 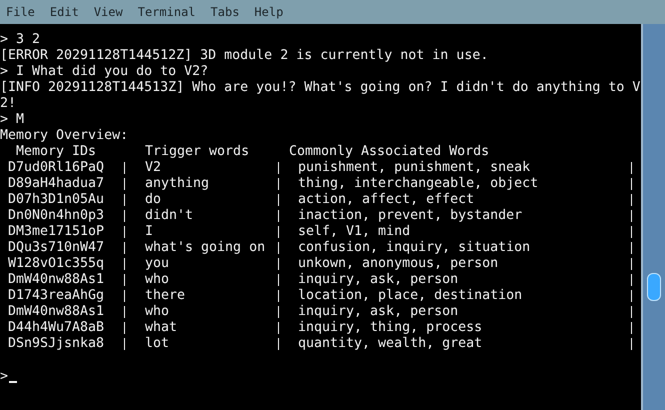 What do you see at coordinates (56, 216) in the screenshot?
I see `table-cell-text: Dn0N0n4hn0p3` at bounding box center [56, 216].